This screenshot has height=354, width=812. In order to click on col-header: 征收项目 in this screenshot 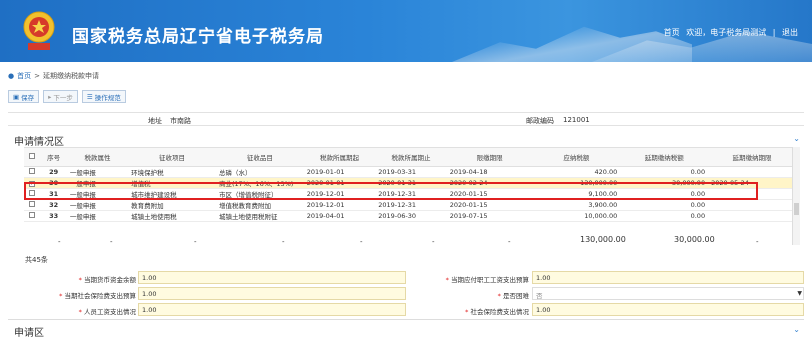, I will do `click(172, 157)`.